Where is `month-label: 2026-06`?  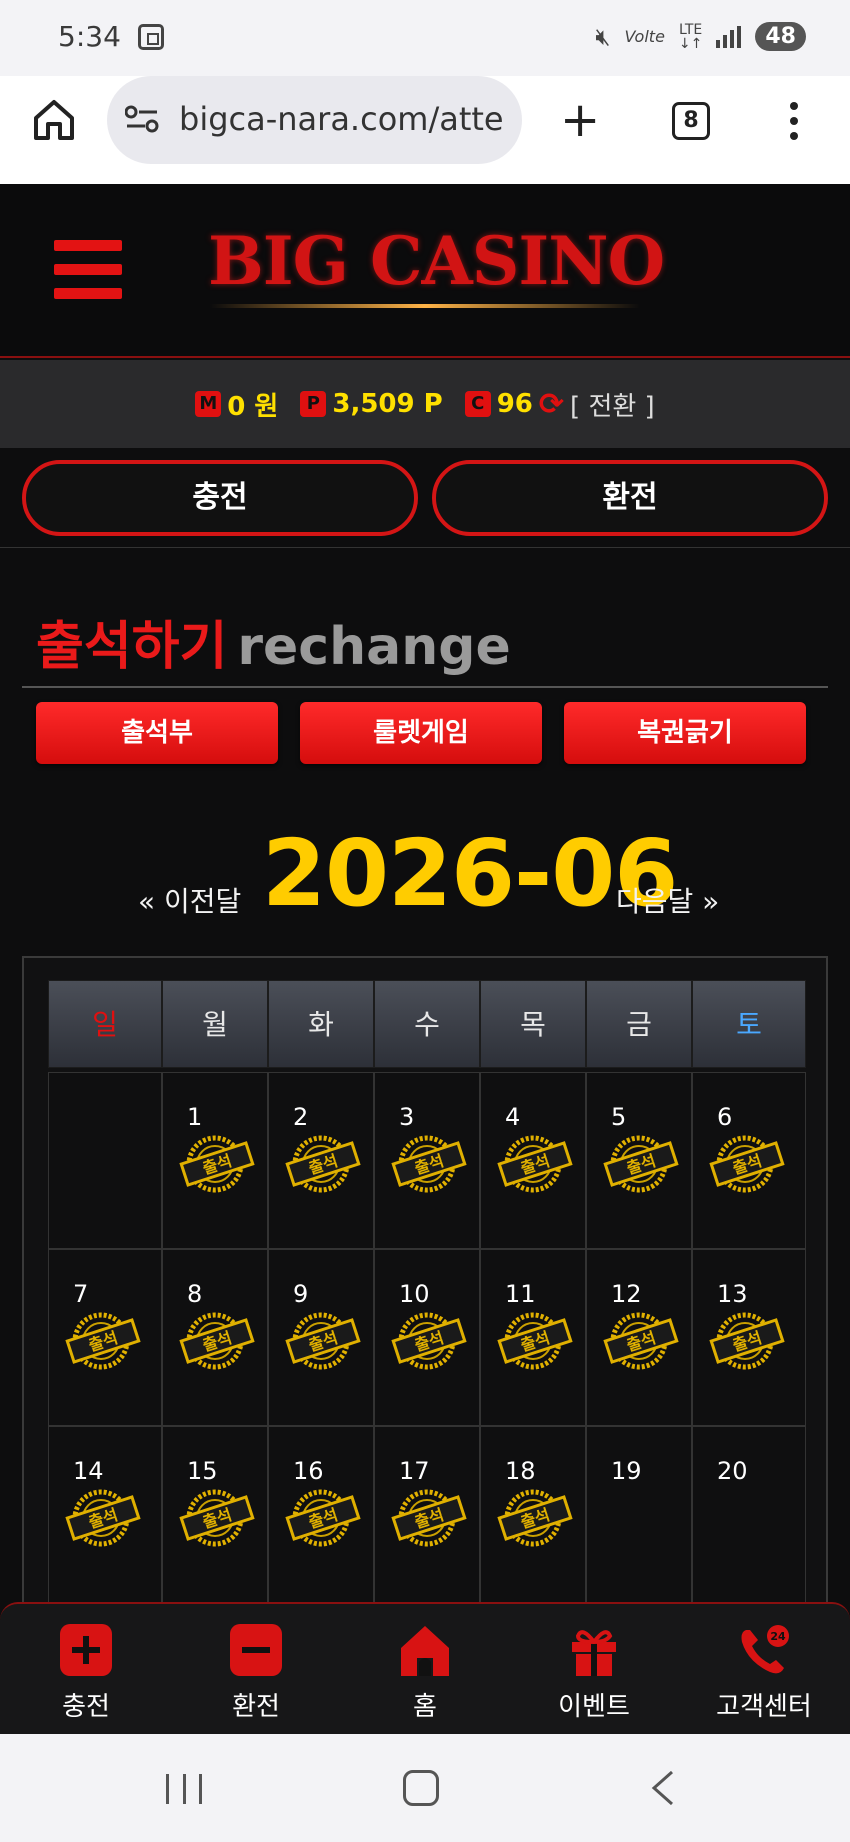 month-label: 2026-06 is located at coordinates (470, 873).